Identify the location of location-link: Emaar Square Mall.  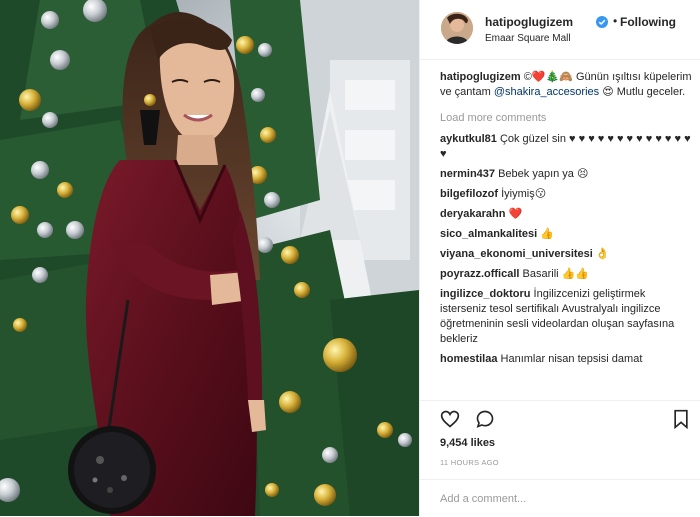
(528, 38).